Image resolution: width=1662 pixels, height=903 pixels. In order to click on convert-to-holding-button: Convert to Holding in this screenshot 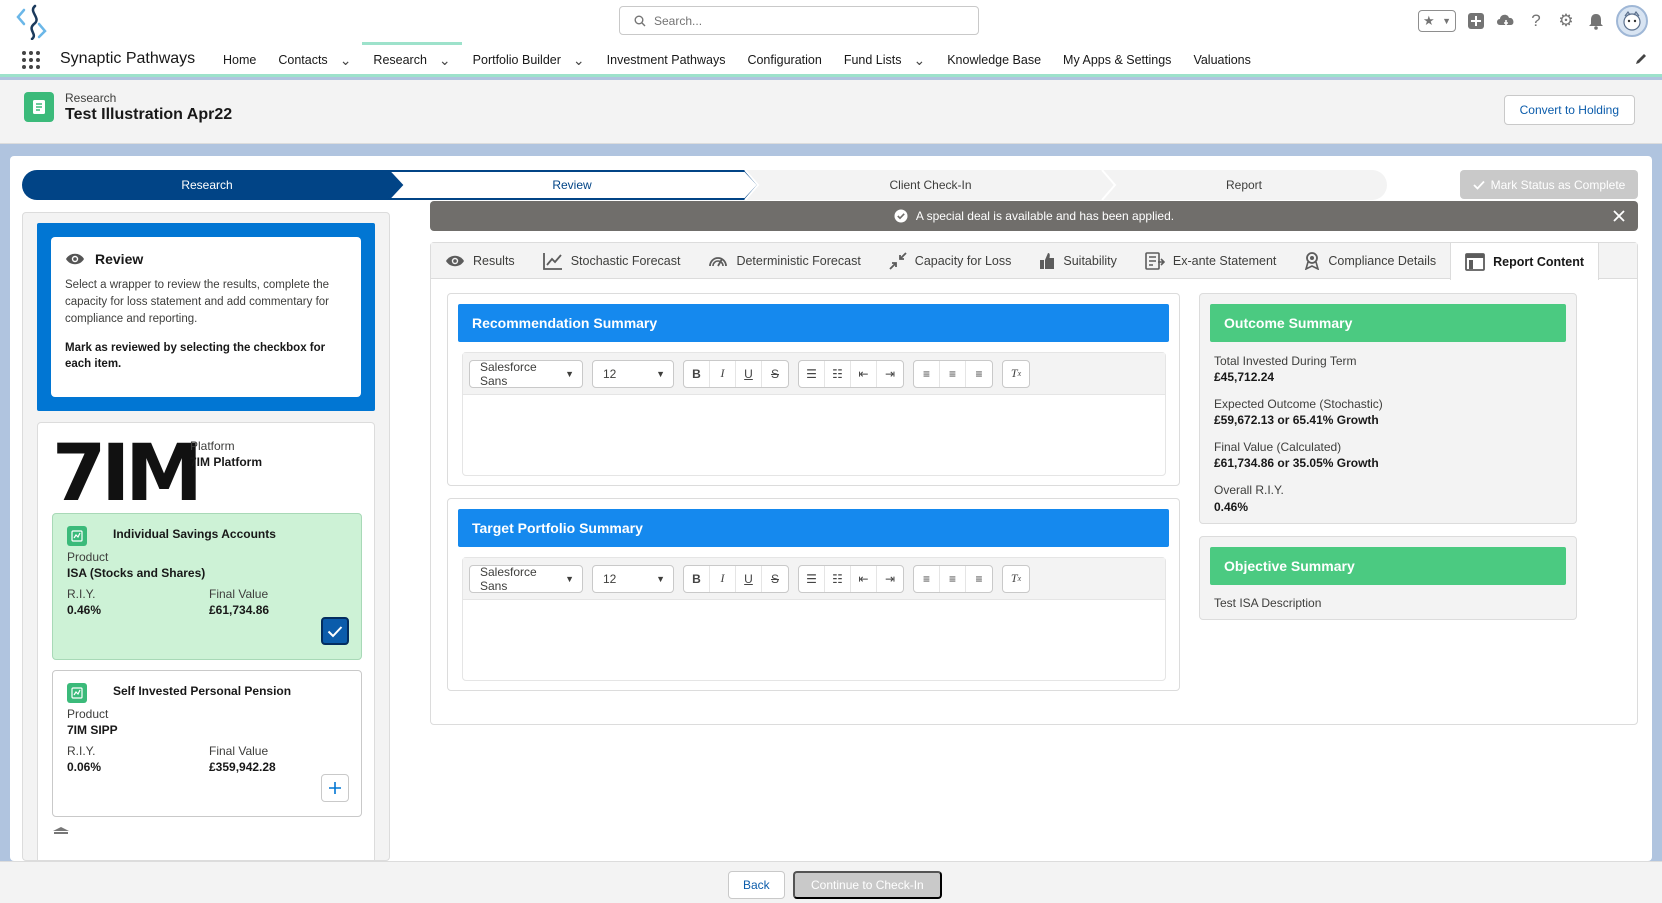, I will do `click(1569, 110)`.